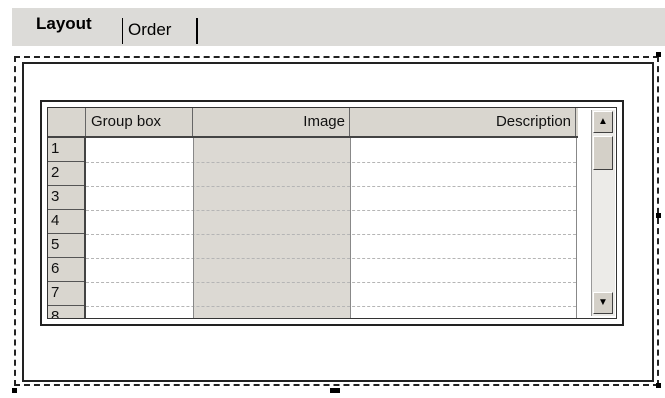  I want to click on row-number: 8, so click(66, 312).